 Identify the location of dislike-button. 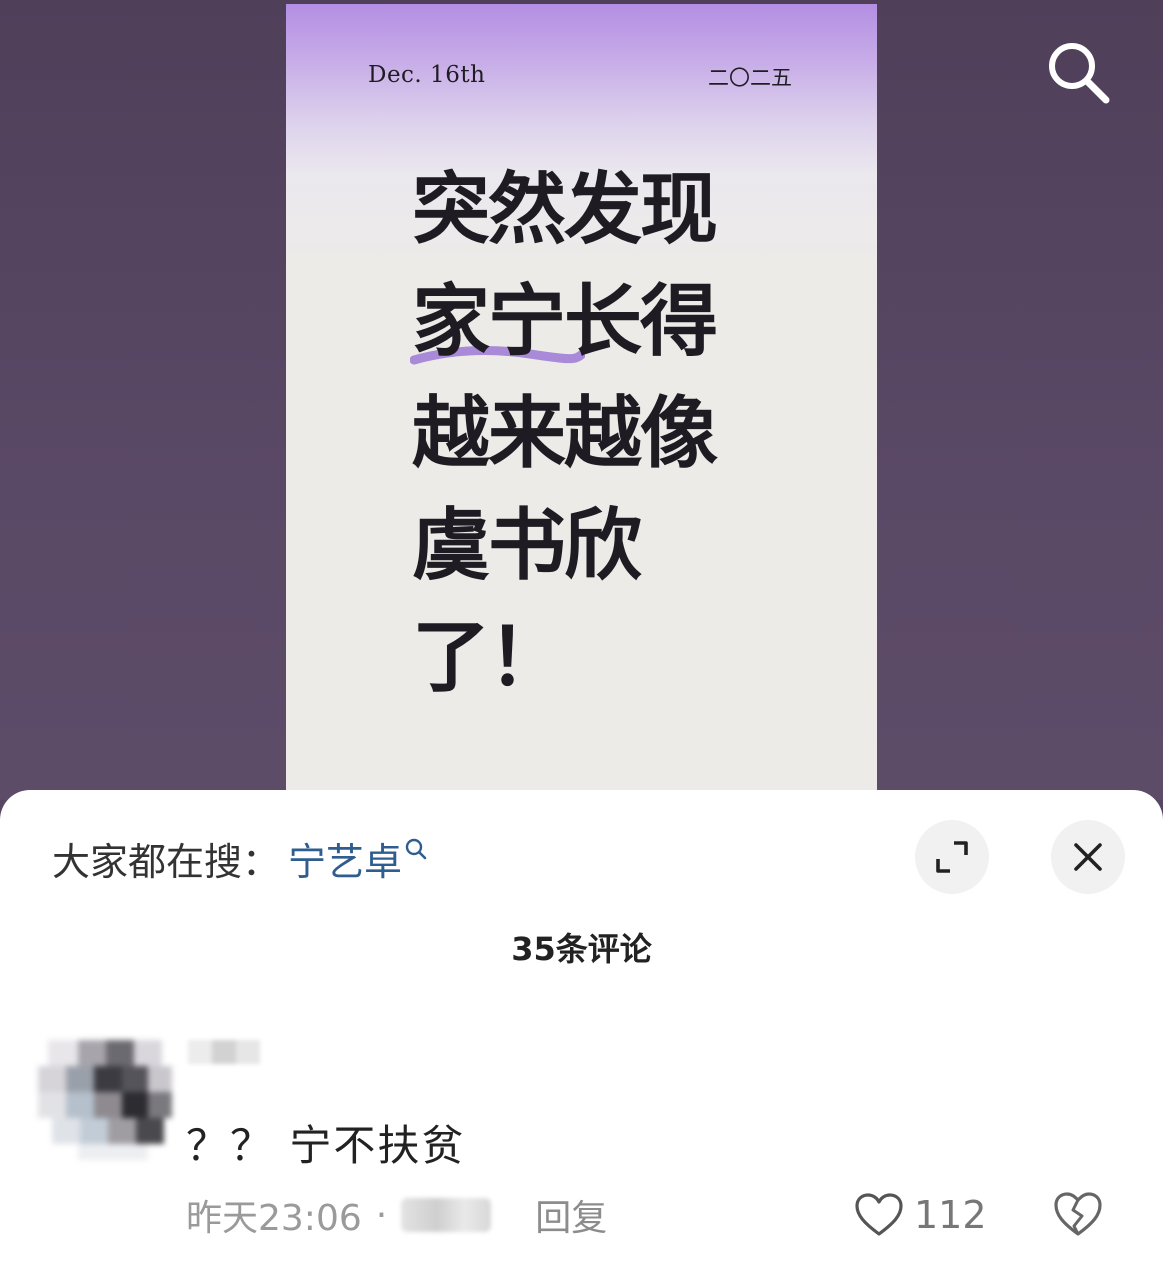
(1078, 1215).